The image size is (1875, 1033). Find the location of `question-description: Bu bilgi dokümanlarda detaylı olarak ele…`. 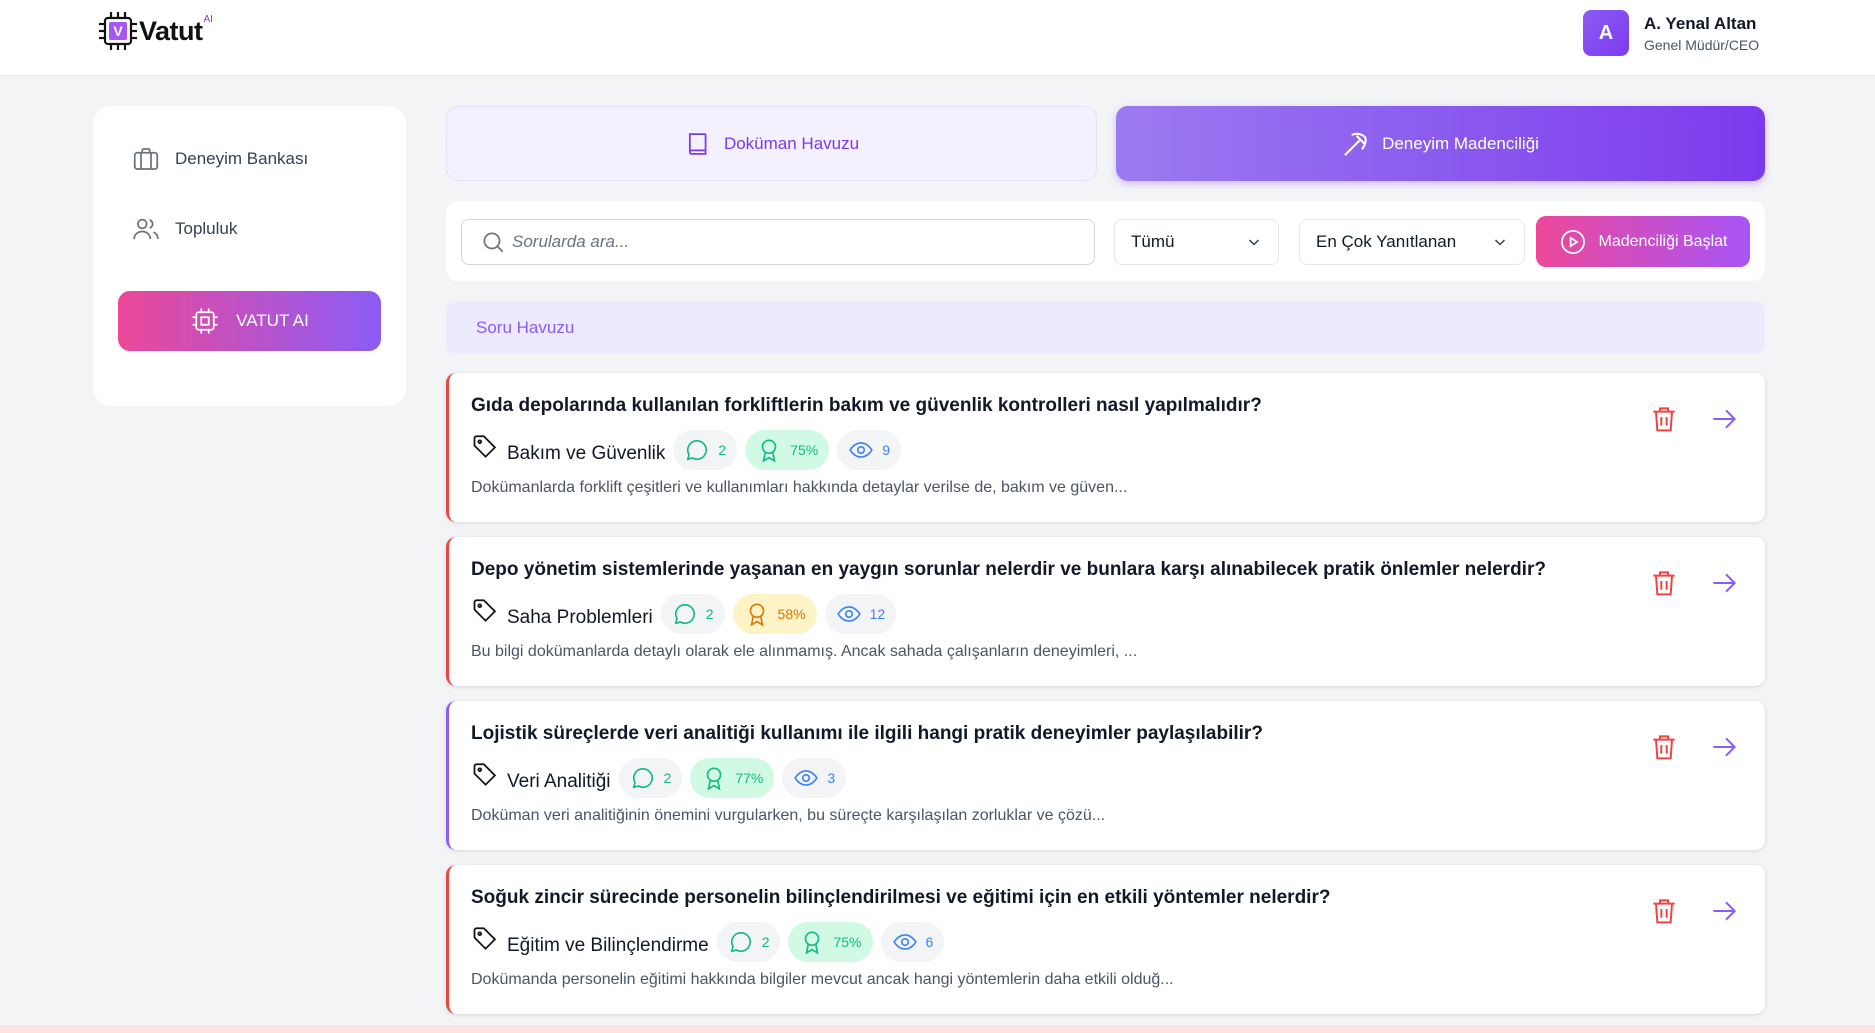

question-description: Bu bilgi dokümanlarda detaylı olarak ele… is located at coordinates (804, 651).